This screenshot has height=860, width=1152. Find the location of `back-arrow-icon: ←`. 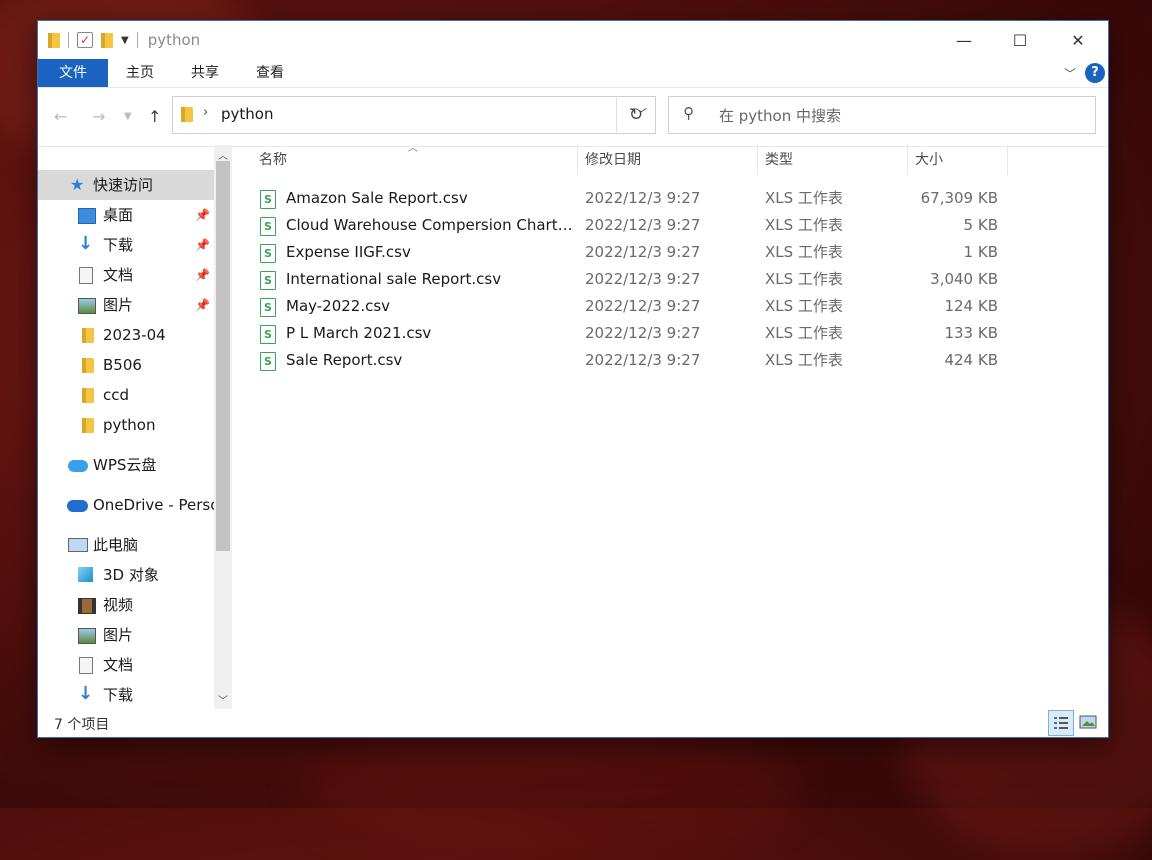

back-arrow-icon: ← is located at coordinates (60, 117).